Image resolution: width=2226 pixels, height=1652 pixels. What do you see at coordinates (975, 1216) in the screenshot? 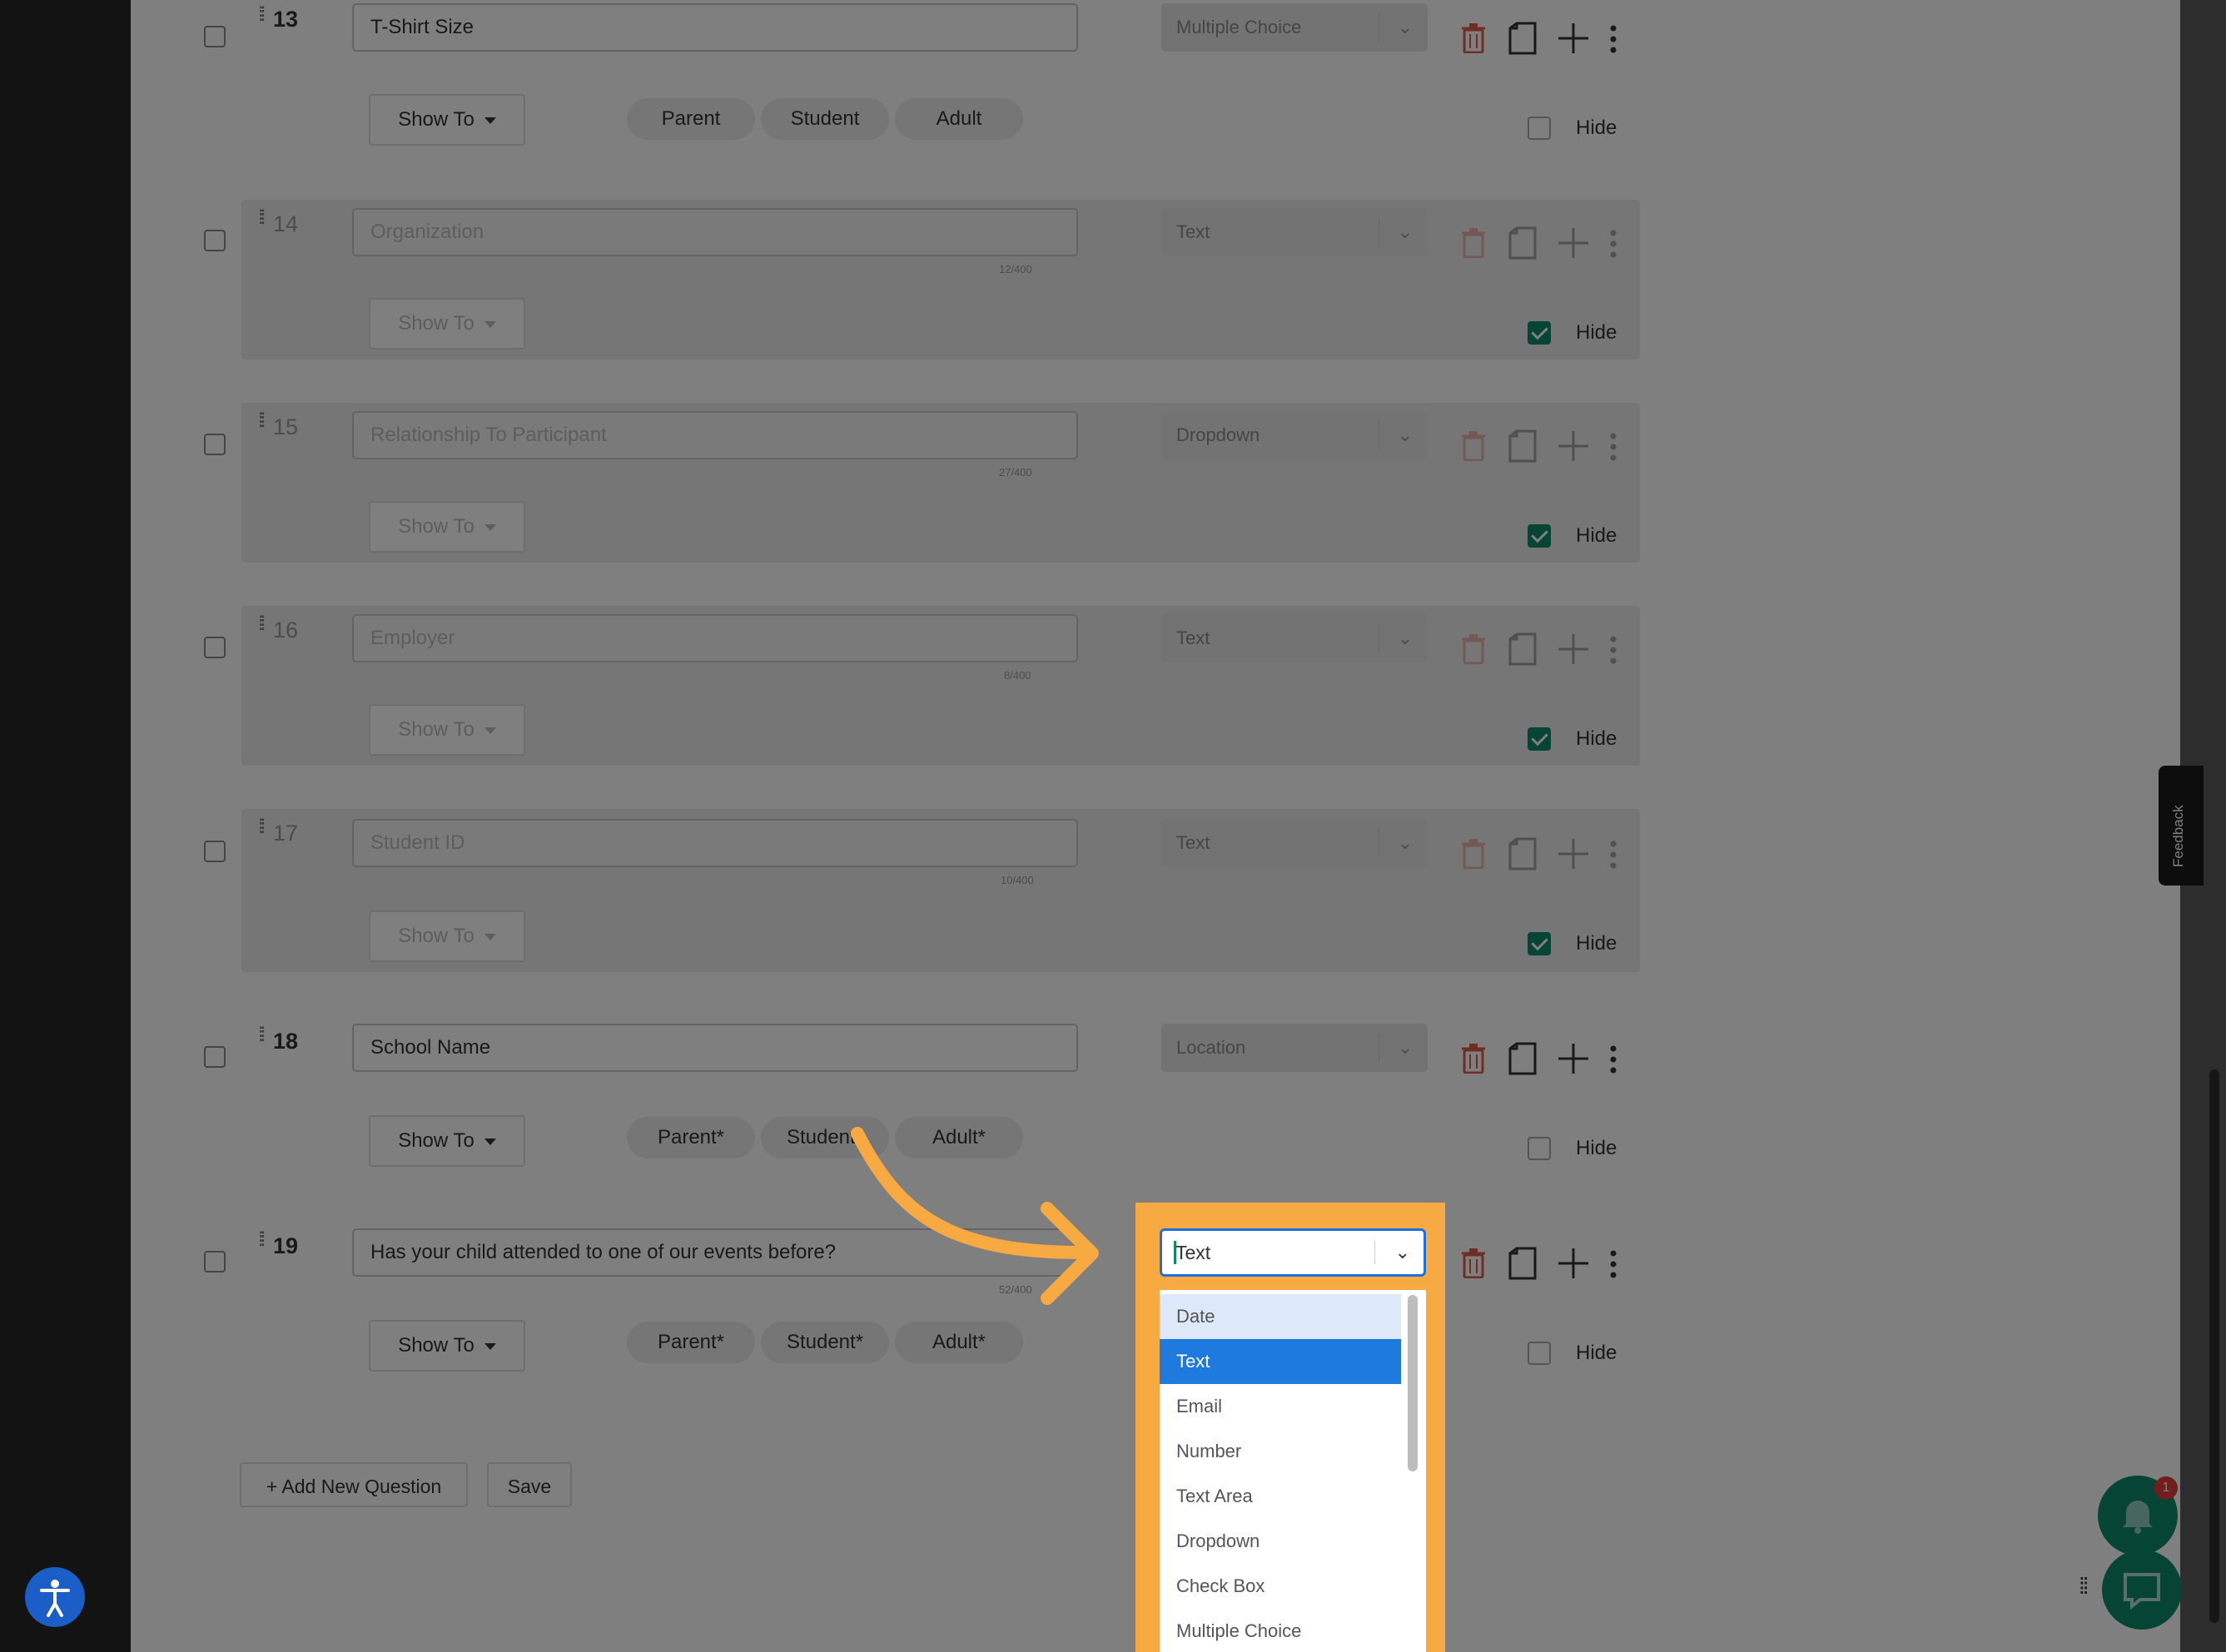
I see `arrow-annotation` at bounding box center [975, 1216].